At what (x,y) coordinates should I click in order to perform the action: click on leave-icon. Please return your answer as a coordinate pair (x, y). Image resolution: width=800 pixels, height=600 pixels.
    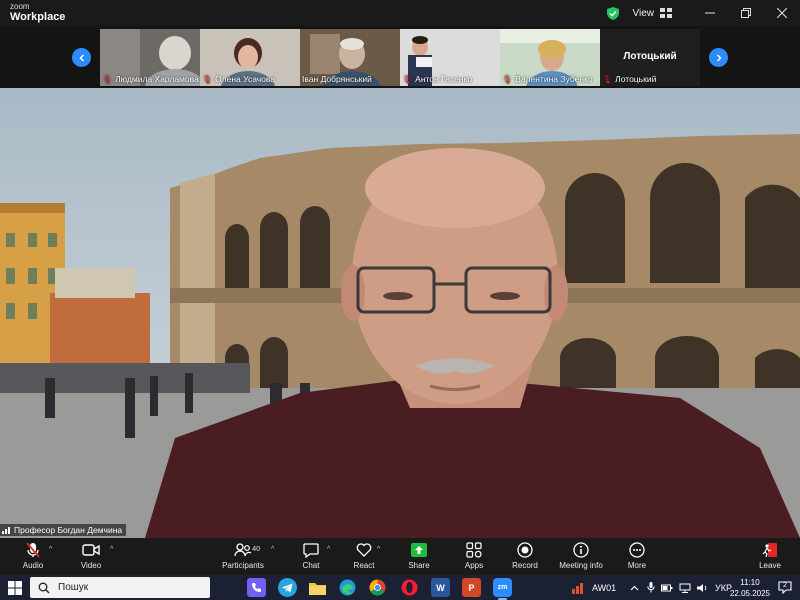
    Looking at the image, I should click on (769, 550).